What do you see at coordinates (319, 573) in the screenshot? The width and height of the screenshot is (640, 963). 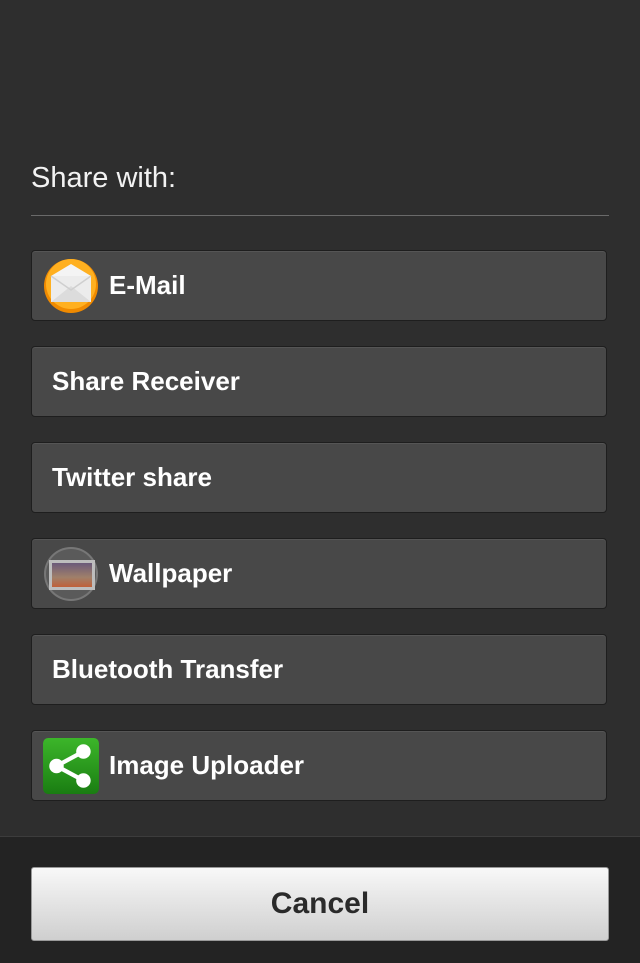 I see `share-option-wallpaper: Wallpaper` at bounding box center [319, 573].